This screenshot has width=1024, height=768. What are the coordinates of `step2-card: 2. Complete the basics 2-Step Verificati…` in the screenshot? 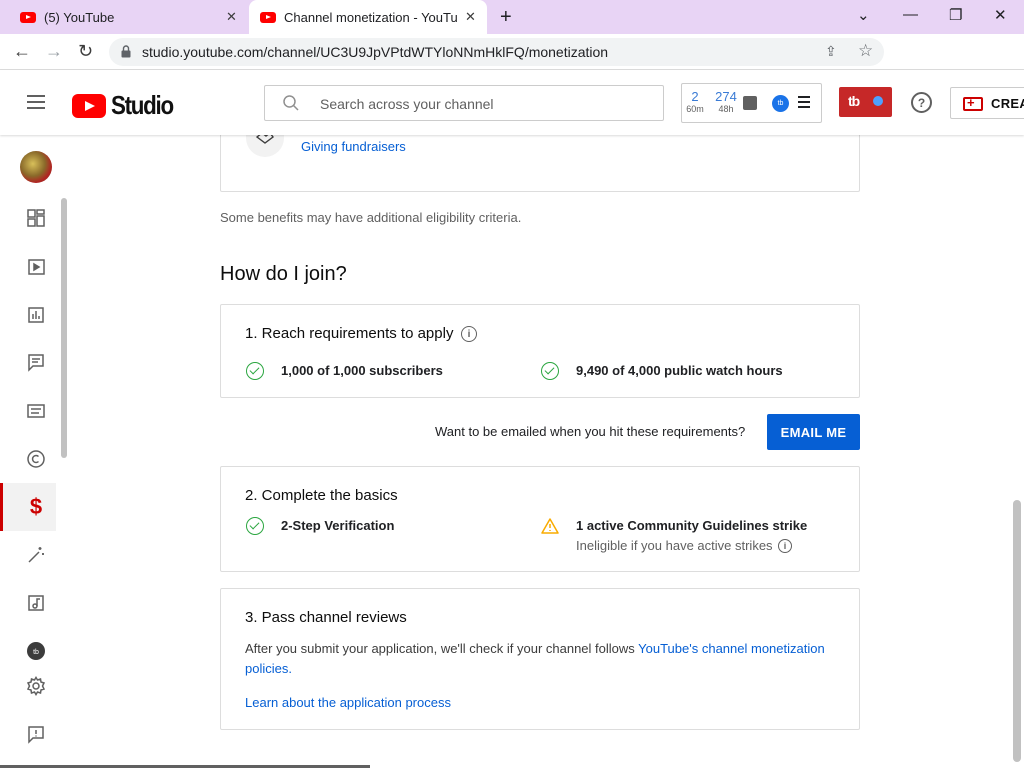 It's located at (540, 519).